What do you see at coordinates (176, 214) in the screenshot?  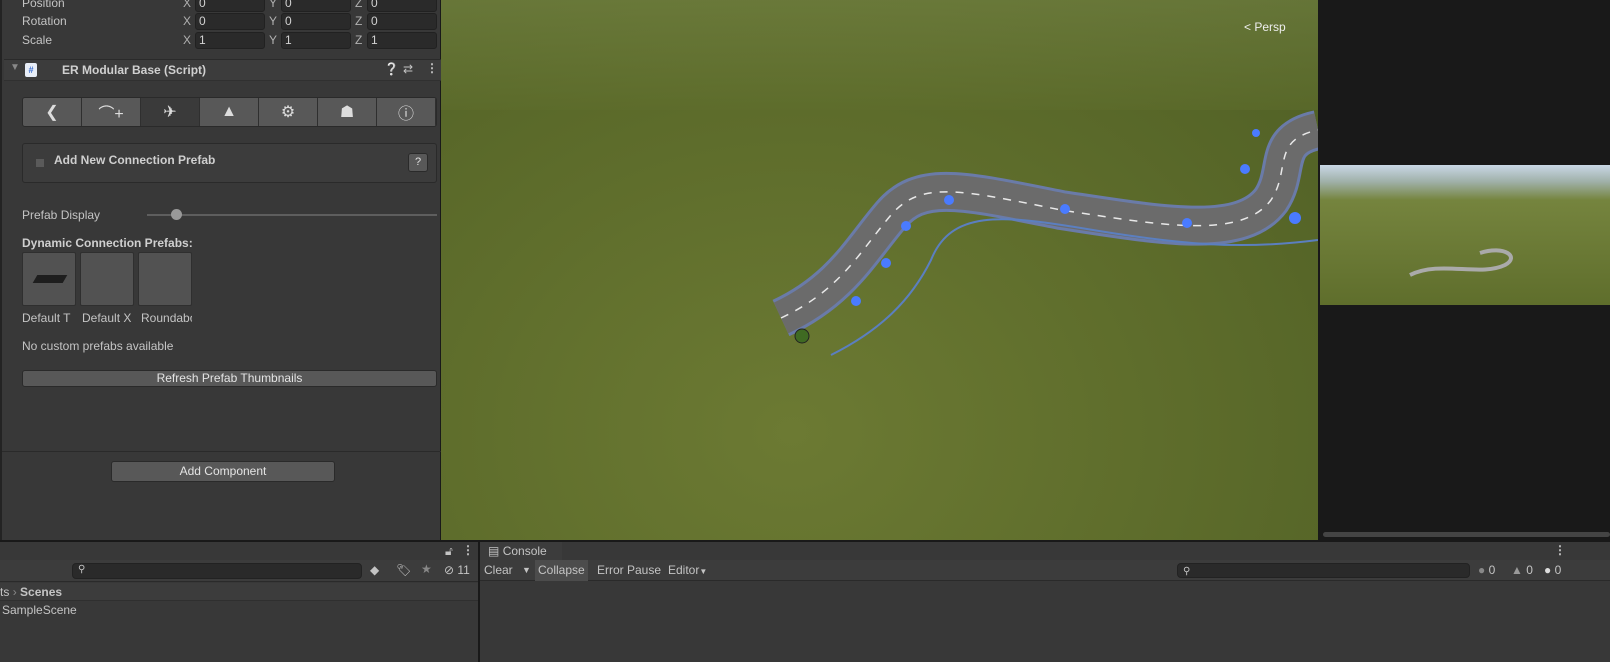 I see `slider-knob` at bounding box center [176, 214].